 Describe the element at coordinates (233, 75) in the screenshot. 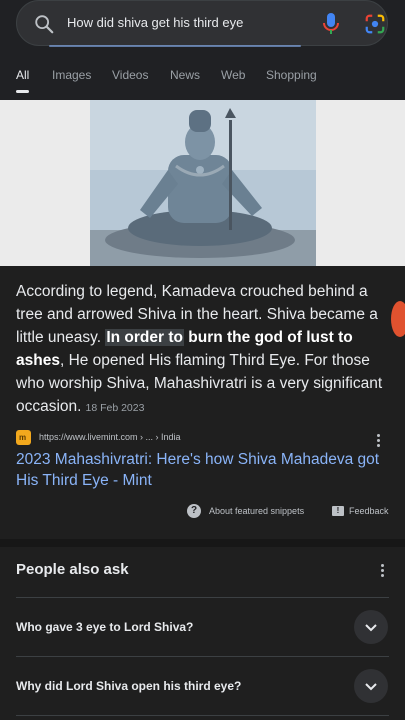

I see `tab-web: Web` at that location.